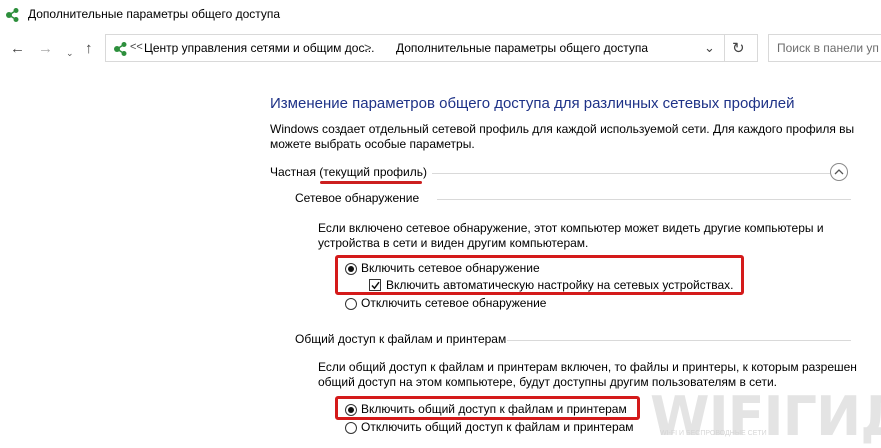 The width and height of the screenshot is (881, 448). I want to click on network-discovery-header: Сетевое обнаружение, so click(357, 198).